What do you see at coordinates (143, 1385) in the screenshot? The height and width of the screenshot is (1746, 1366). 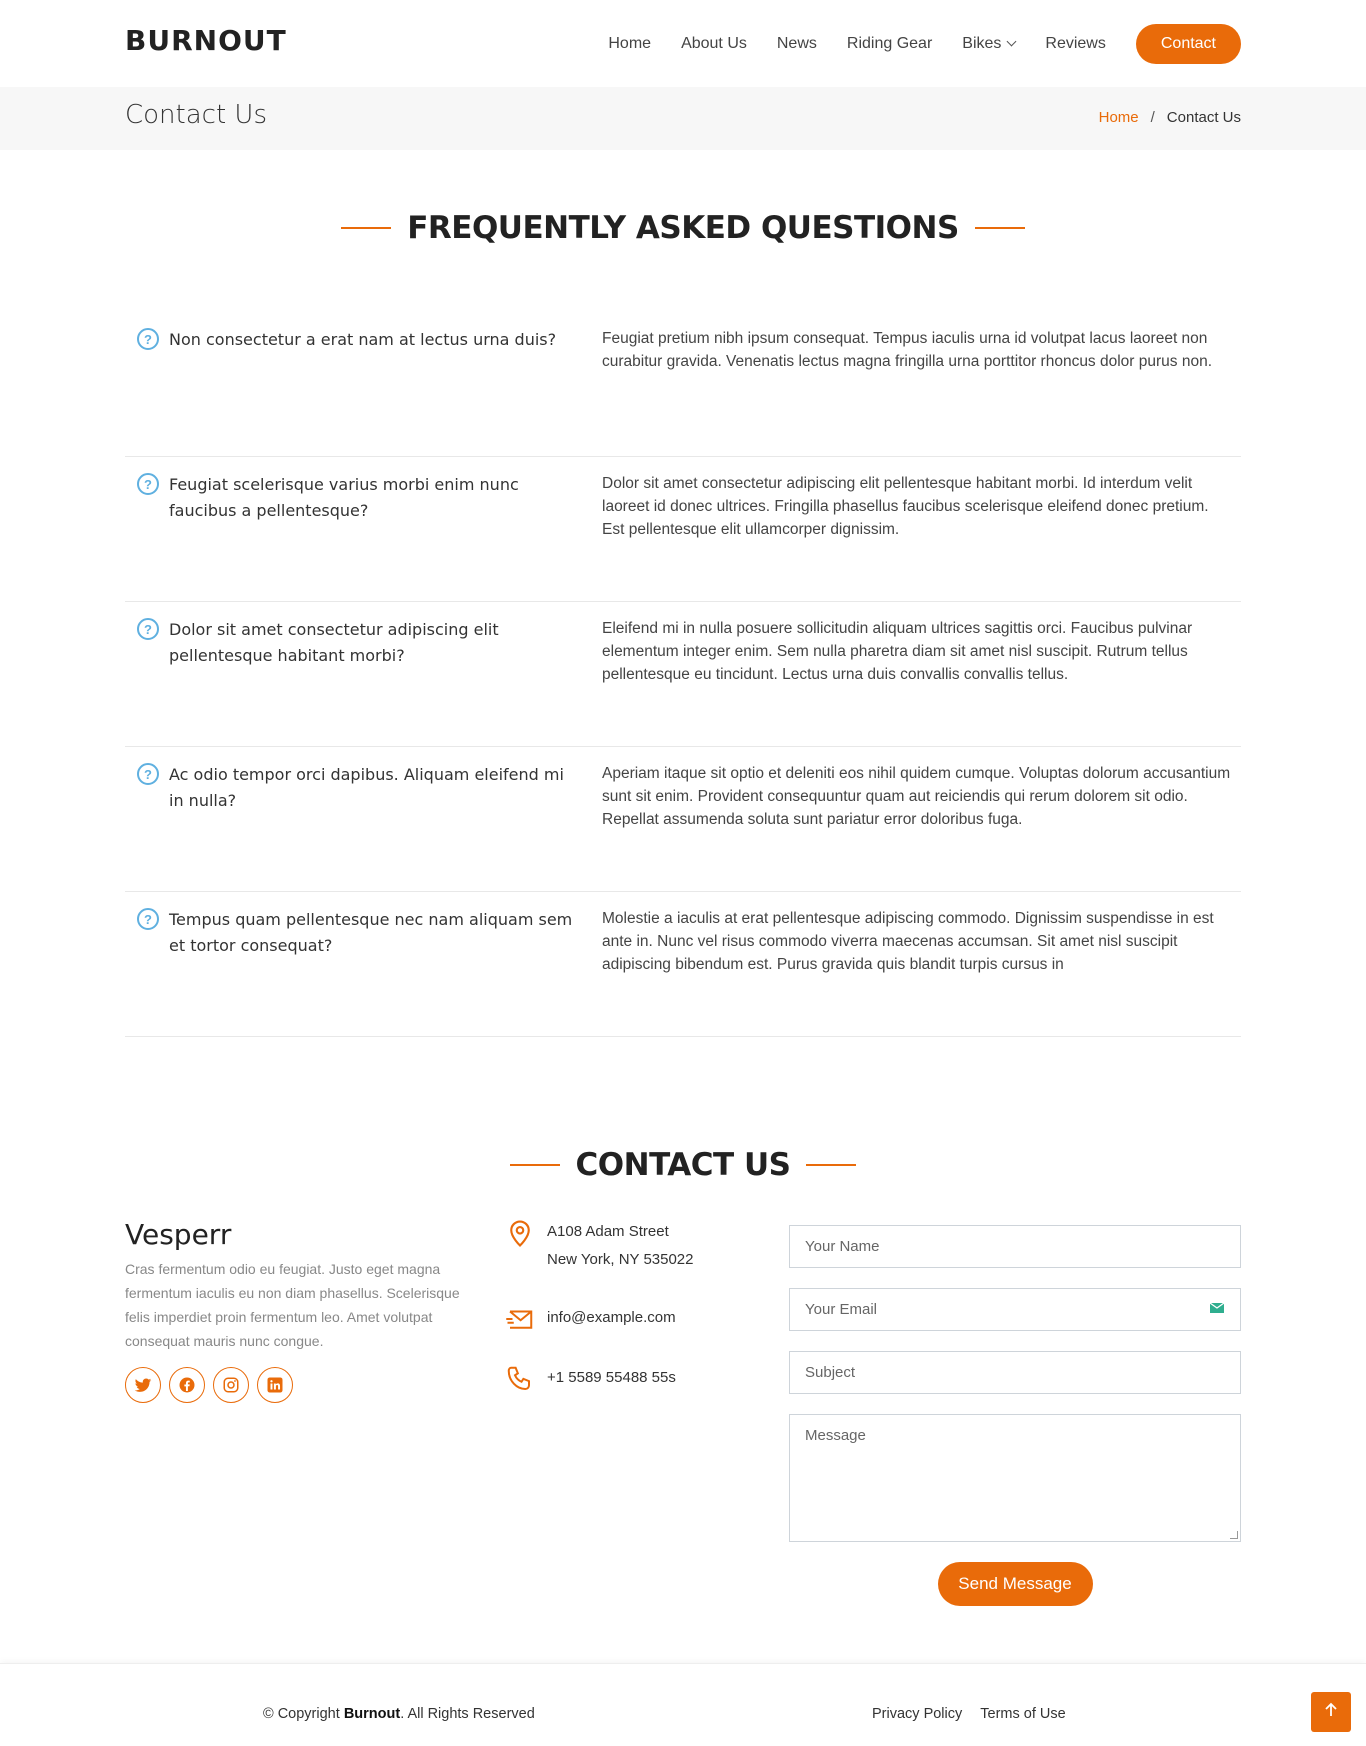 I see `twitter-icon` at bounding box center [143, 1385].